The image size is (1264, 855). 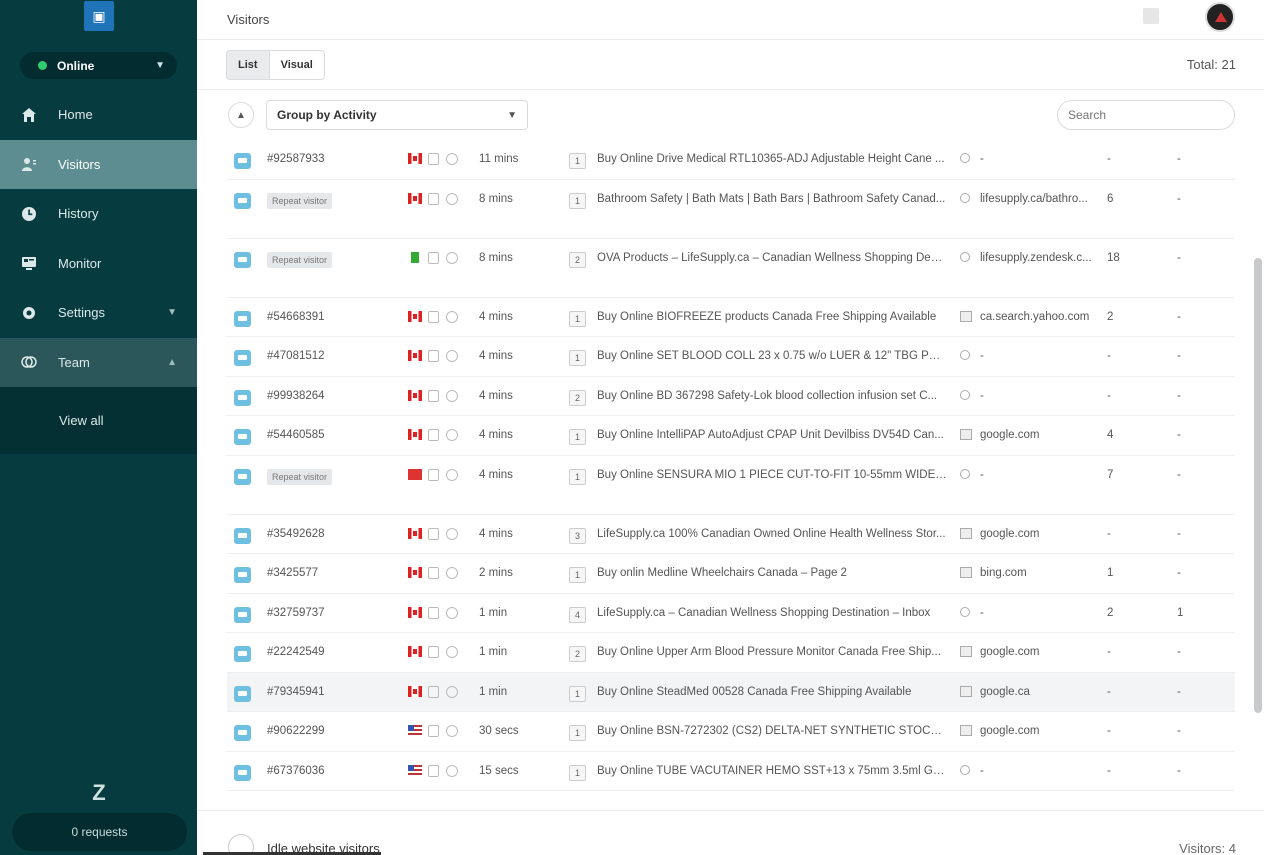 What do you see at coordinates (322, 652) in the screenshot?
I see `visitor-id: #22242549` at bounding box center [322, 652].